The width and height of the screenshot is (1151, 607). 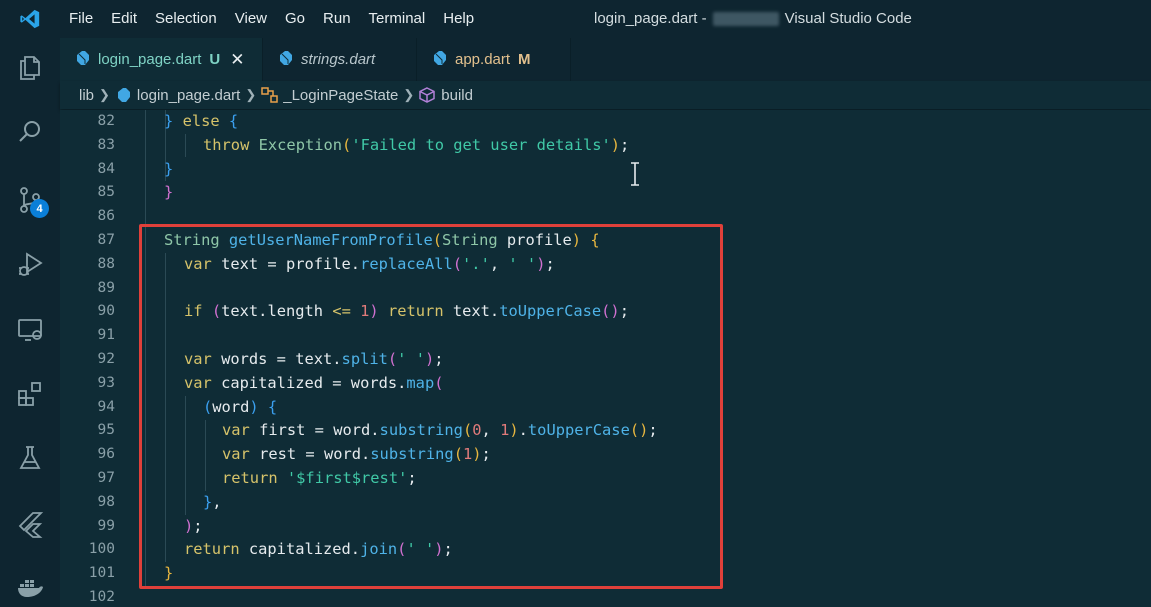 I want to click on code-line: } else {, so click(x=201, y=121).